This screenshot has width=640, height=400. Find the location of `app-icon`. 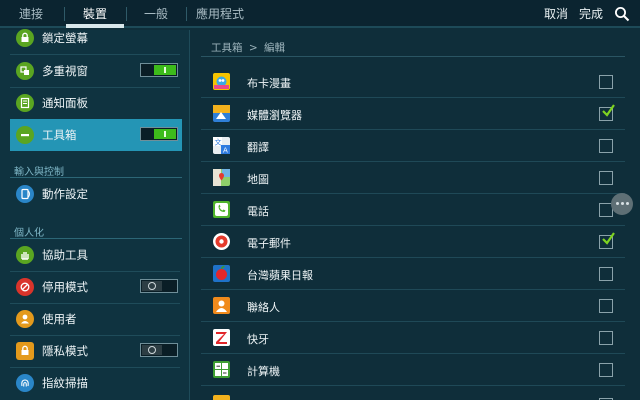

app-icon is located at coordinates (221, 397).